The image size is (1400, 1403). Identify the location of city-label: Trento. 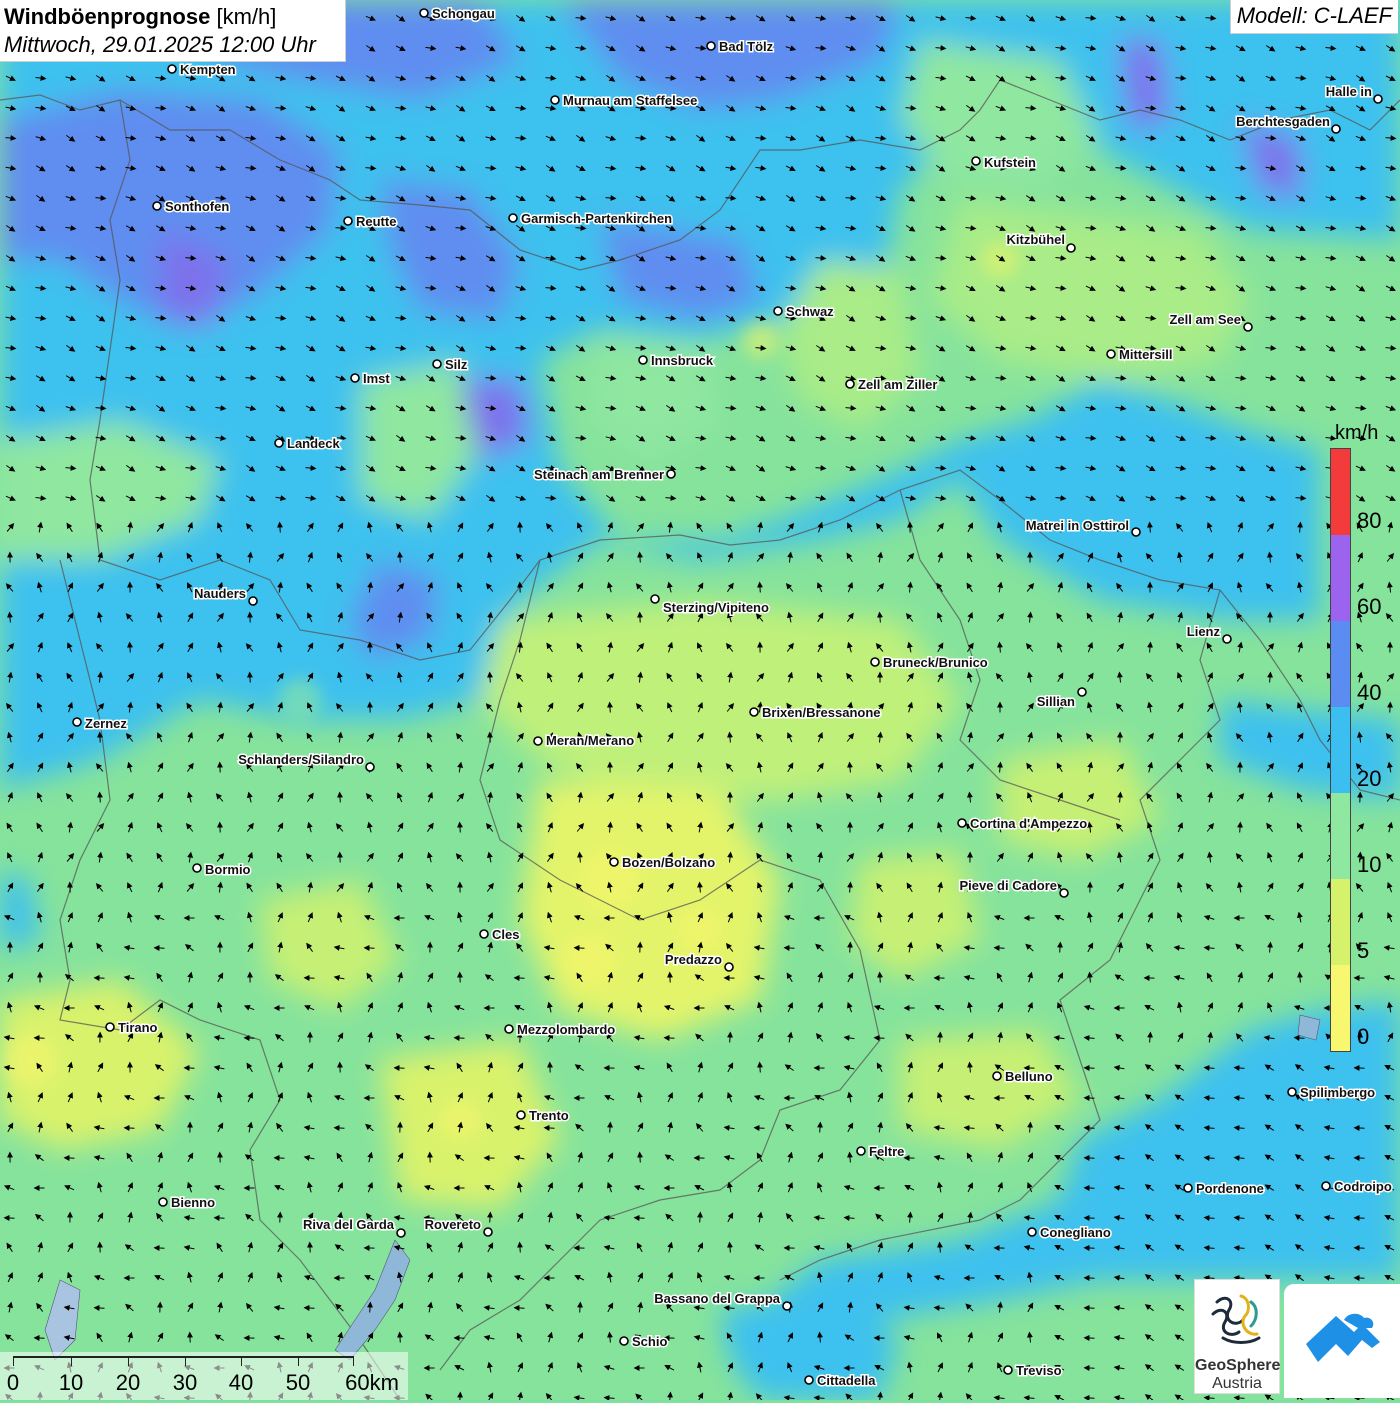
(549, 1115).